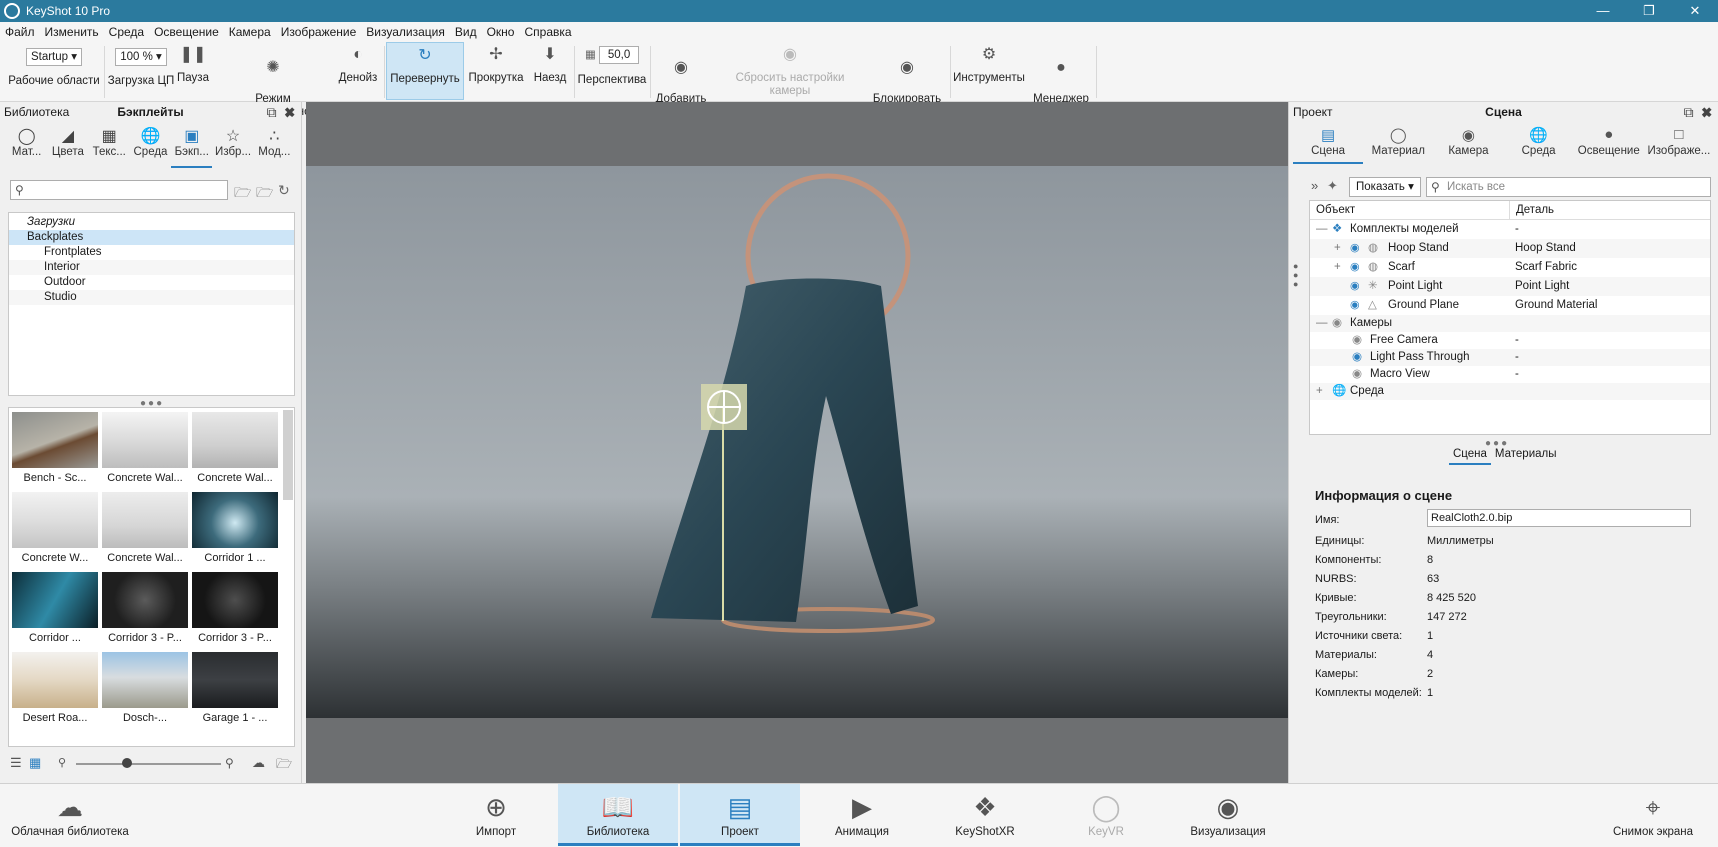  What do you see at coordinates (1510, 229) in the screenshot?
I see `table-row: — ❖ Комплекты моделей -` at bounding box center [1510, 229].